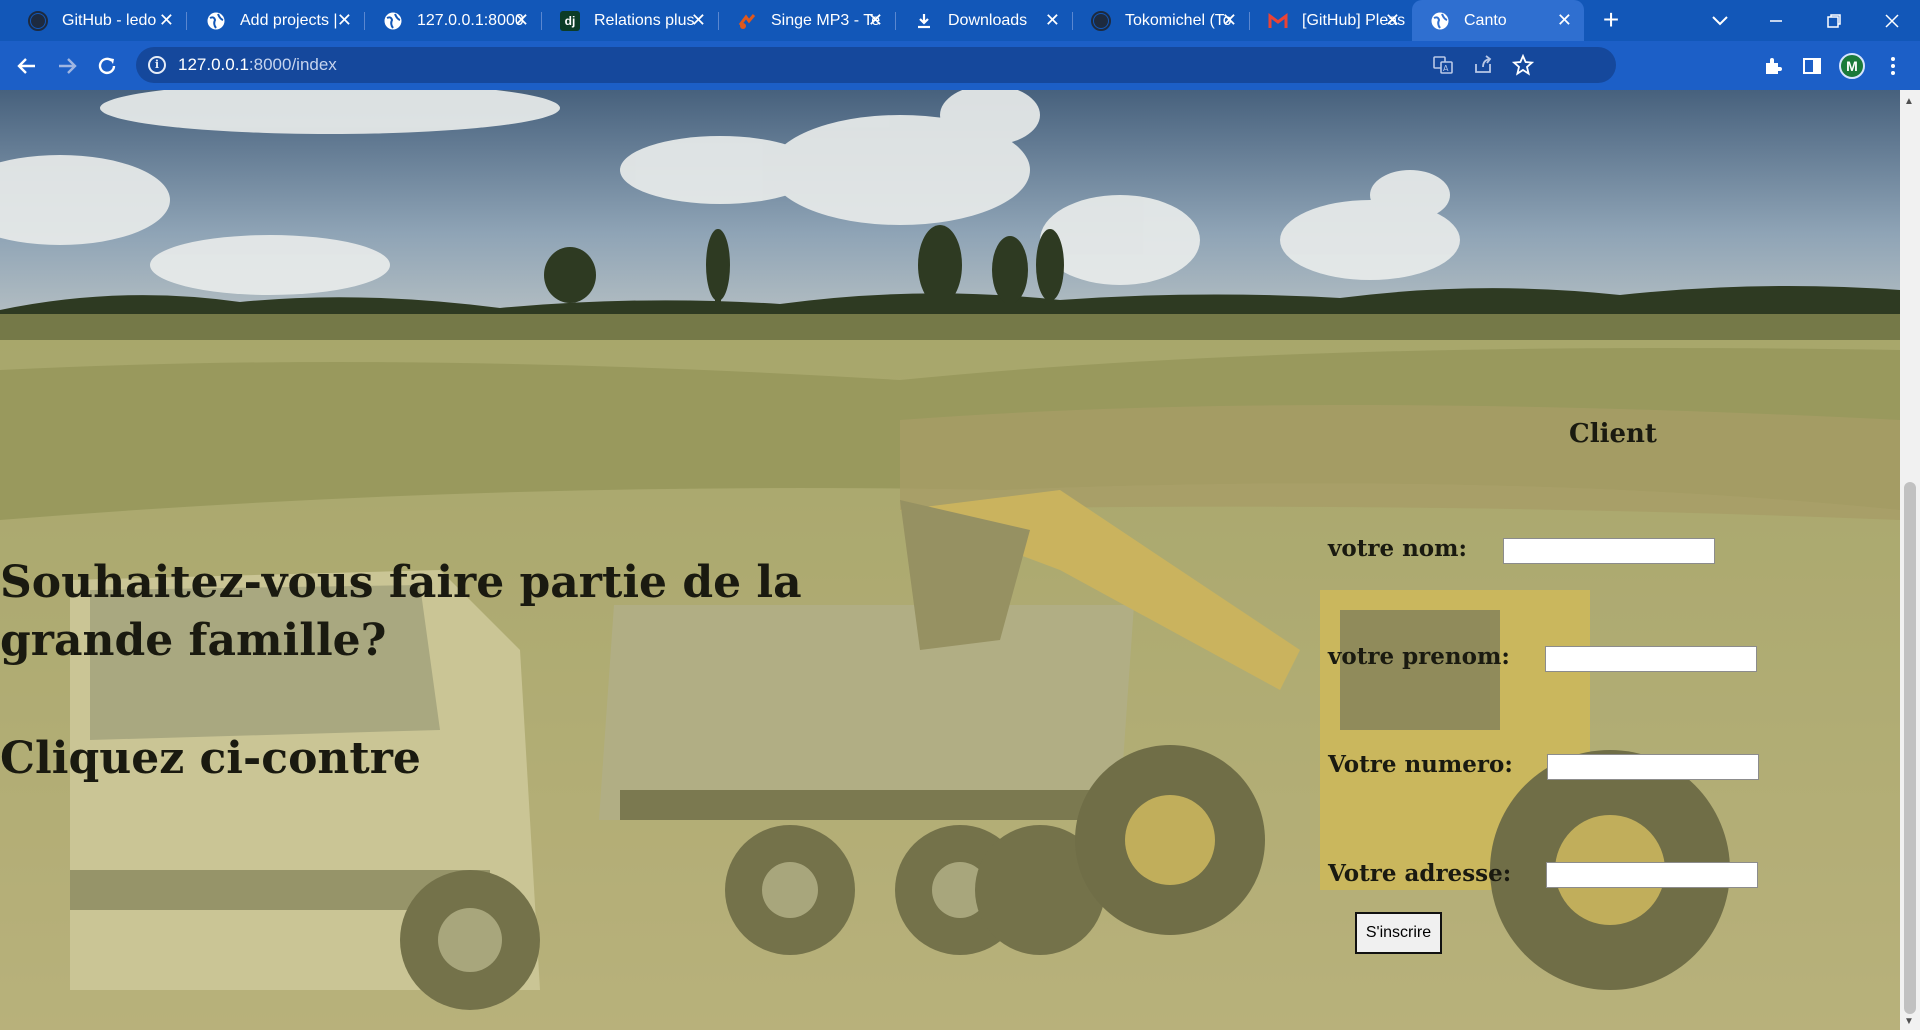 This screenshot has height=1030, width=1920. I want to click on reload-button, so click(107, 66).